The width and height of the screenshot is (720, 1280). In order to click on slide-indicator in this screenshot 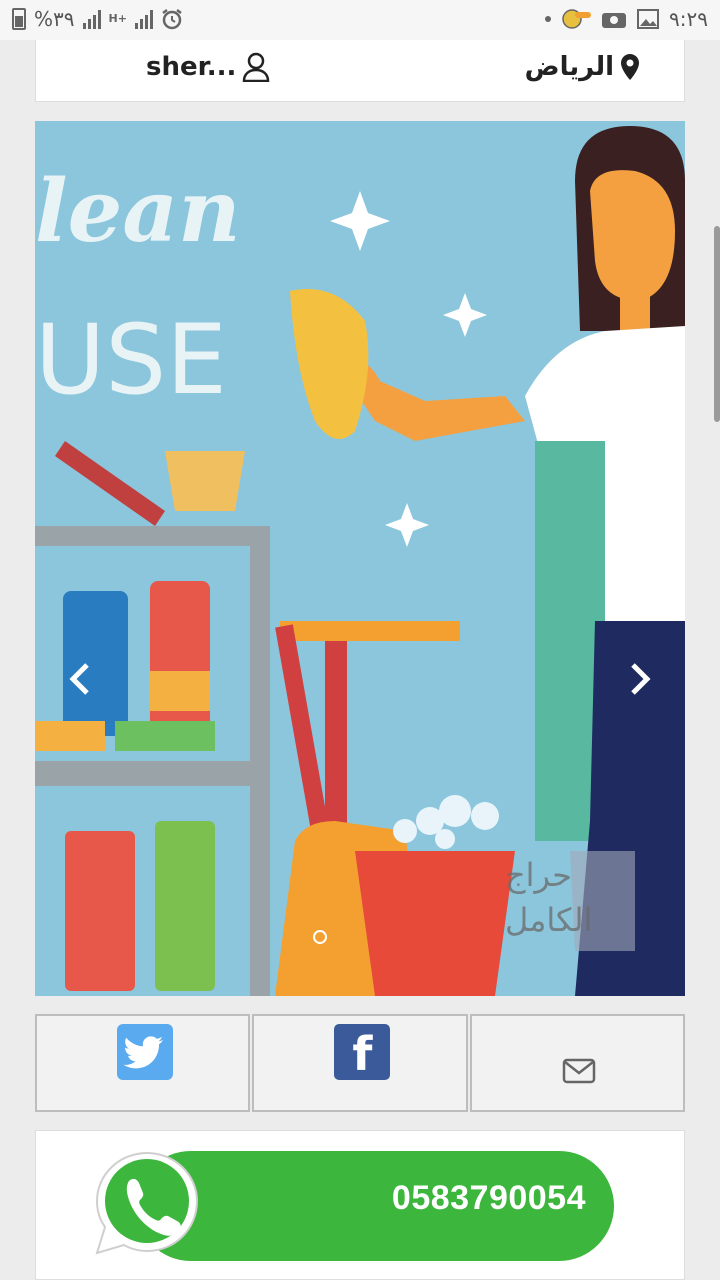, I will do `click(320, 937)`.